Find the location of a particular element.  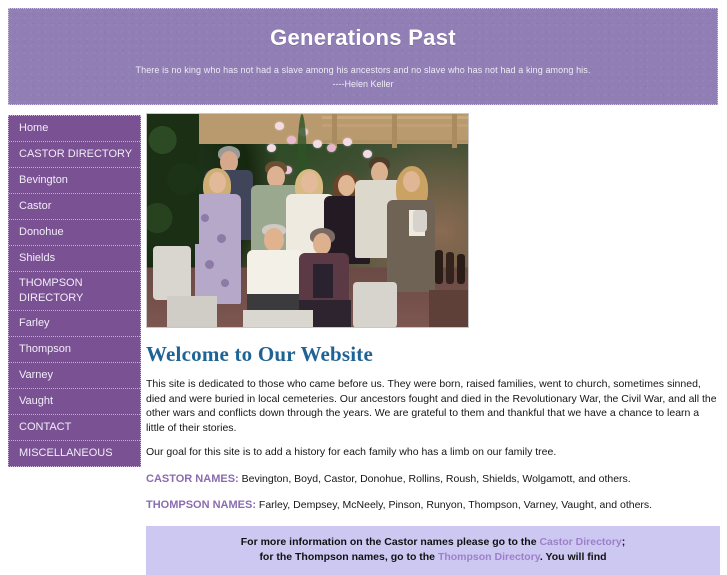

sidebar-item-varney: Varney is located at coordinates (74, 376).